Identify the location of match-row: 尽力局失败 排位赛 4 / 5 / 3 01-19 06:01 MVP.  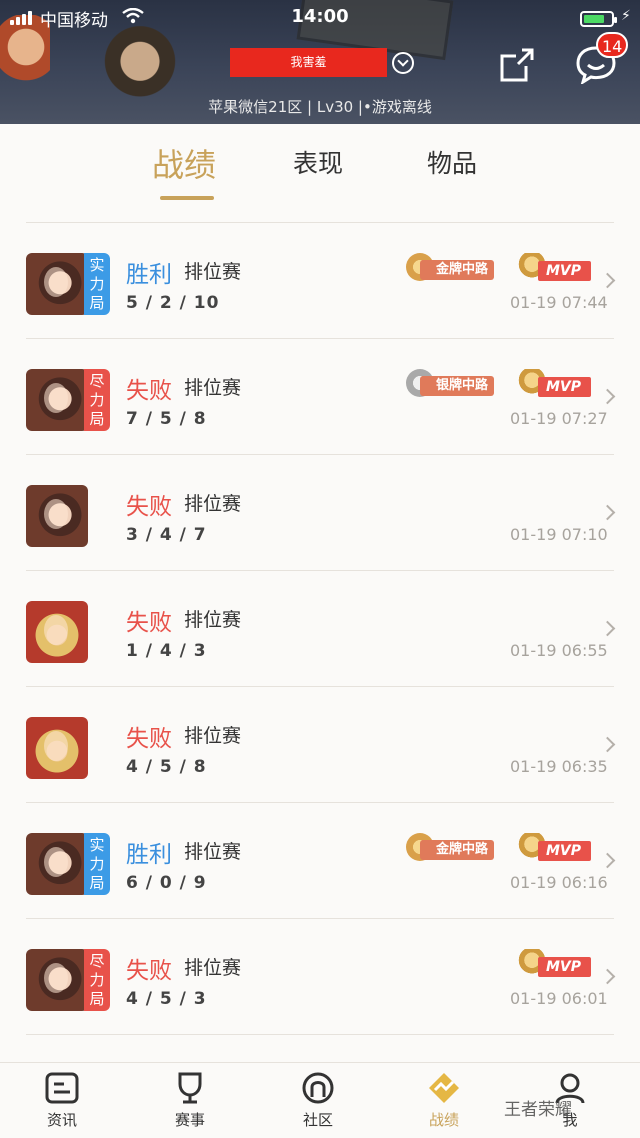
(321, 977).